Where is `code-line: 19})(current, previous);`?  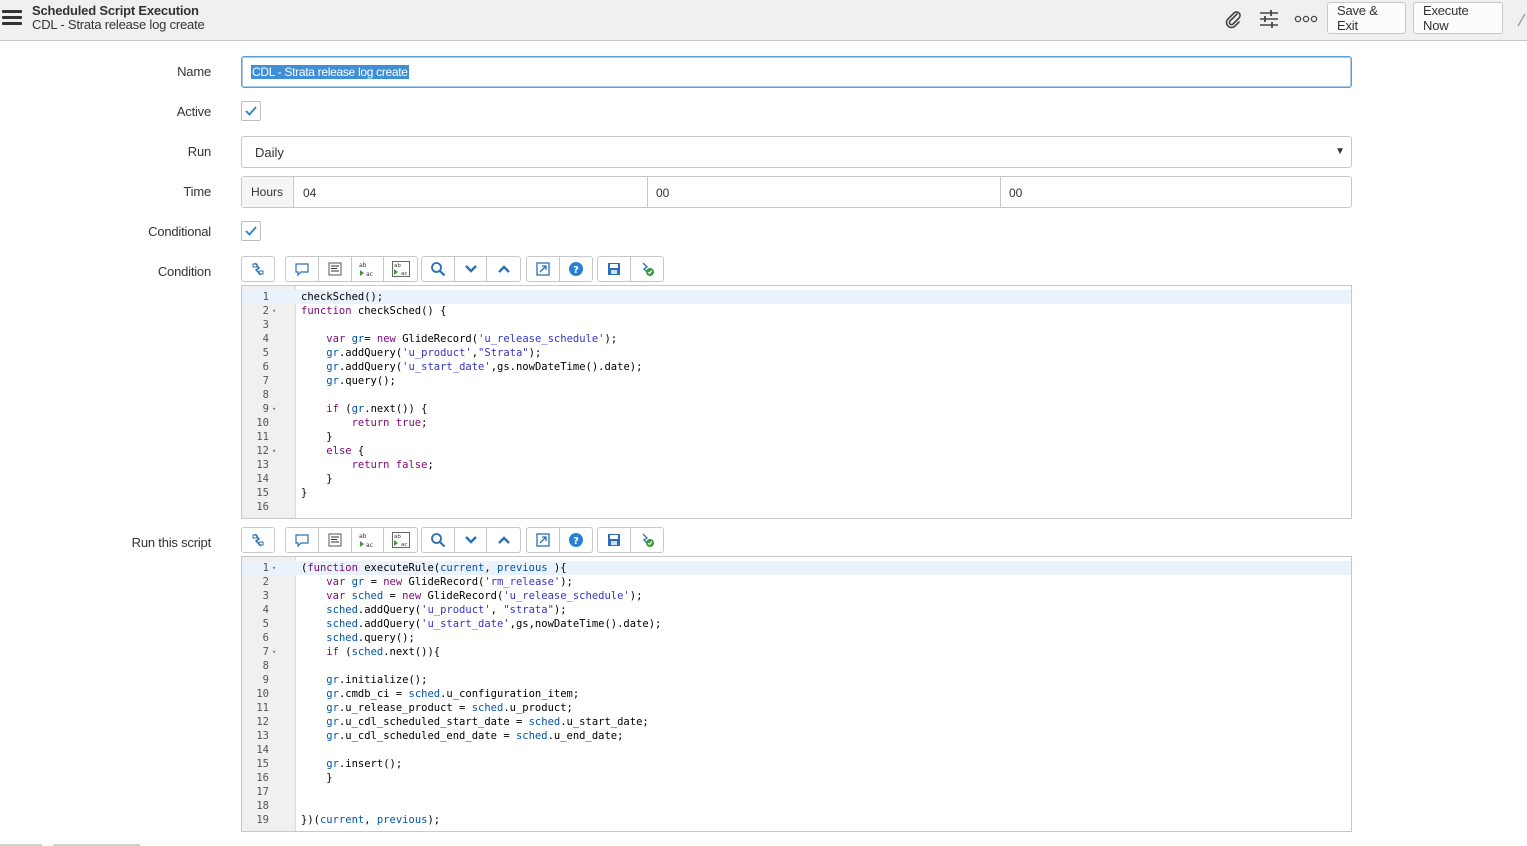 code-line: 19})(current, previous); is located at coordinates (796, 820).